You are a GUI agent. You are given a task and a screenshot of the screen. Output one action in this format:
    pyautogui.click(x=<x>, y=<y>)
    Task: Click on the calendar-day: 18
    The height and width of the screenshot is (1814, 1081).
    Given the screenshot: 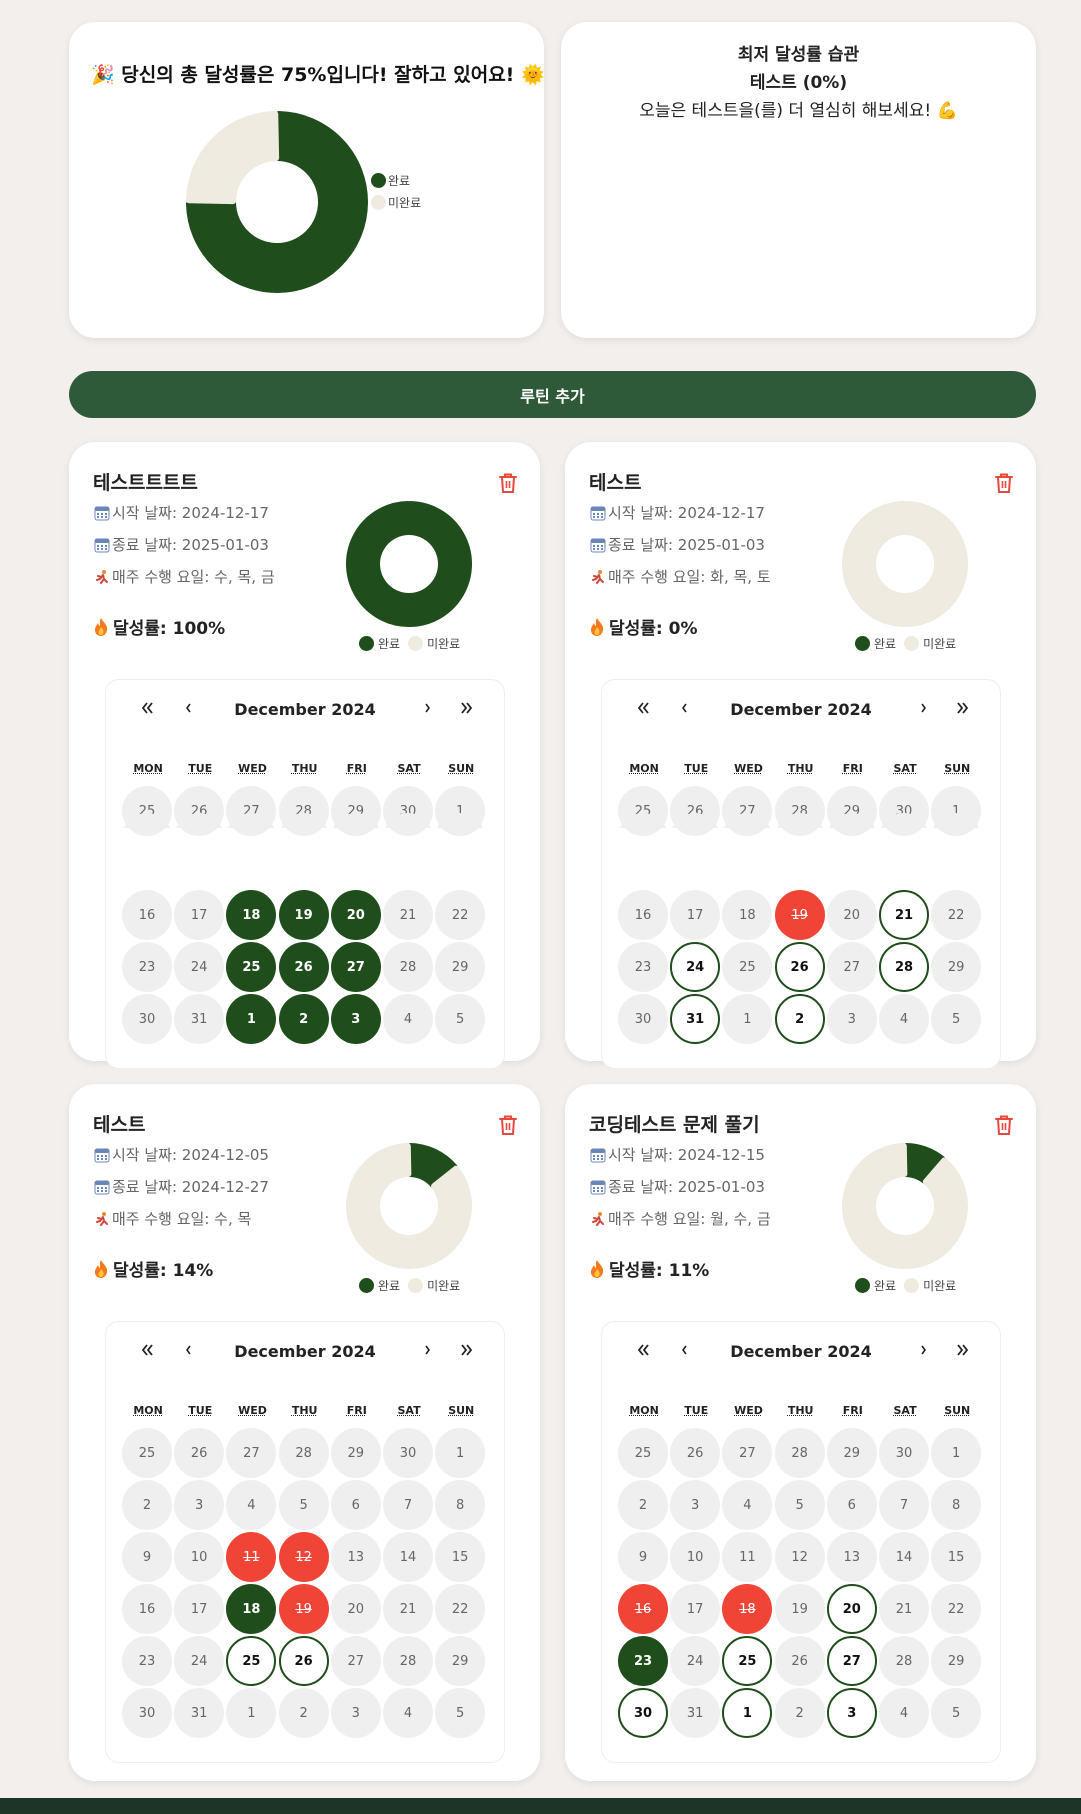 What is the action you would take?
    pyautogui.click(x=747, y=1609)
    